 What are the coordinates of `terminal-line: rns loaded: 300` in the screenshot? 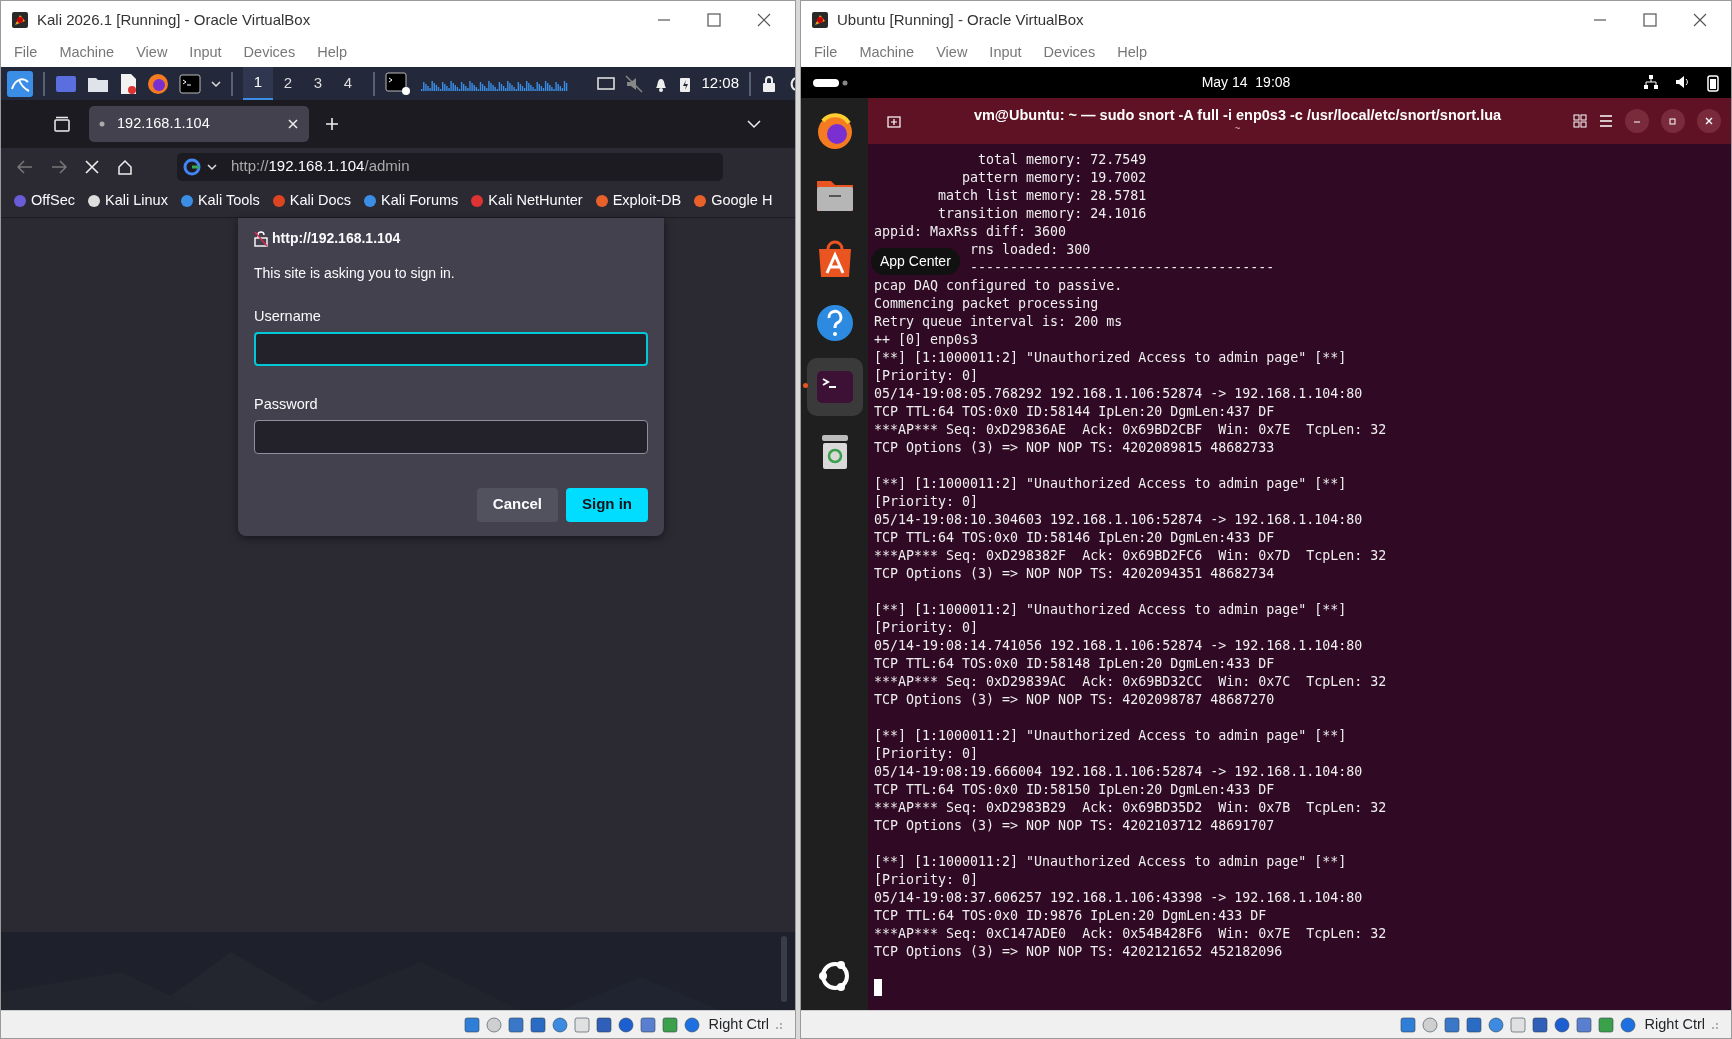 It's located at (1030, 249).